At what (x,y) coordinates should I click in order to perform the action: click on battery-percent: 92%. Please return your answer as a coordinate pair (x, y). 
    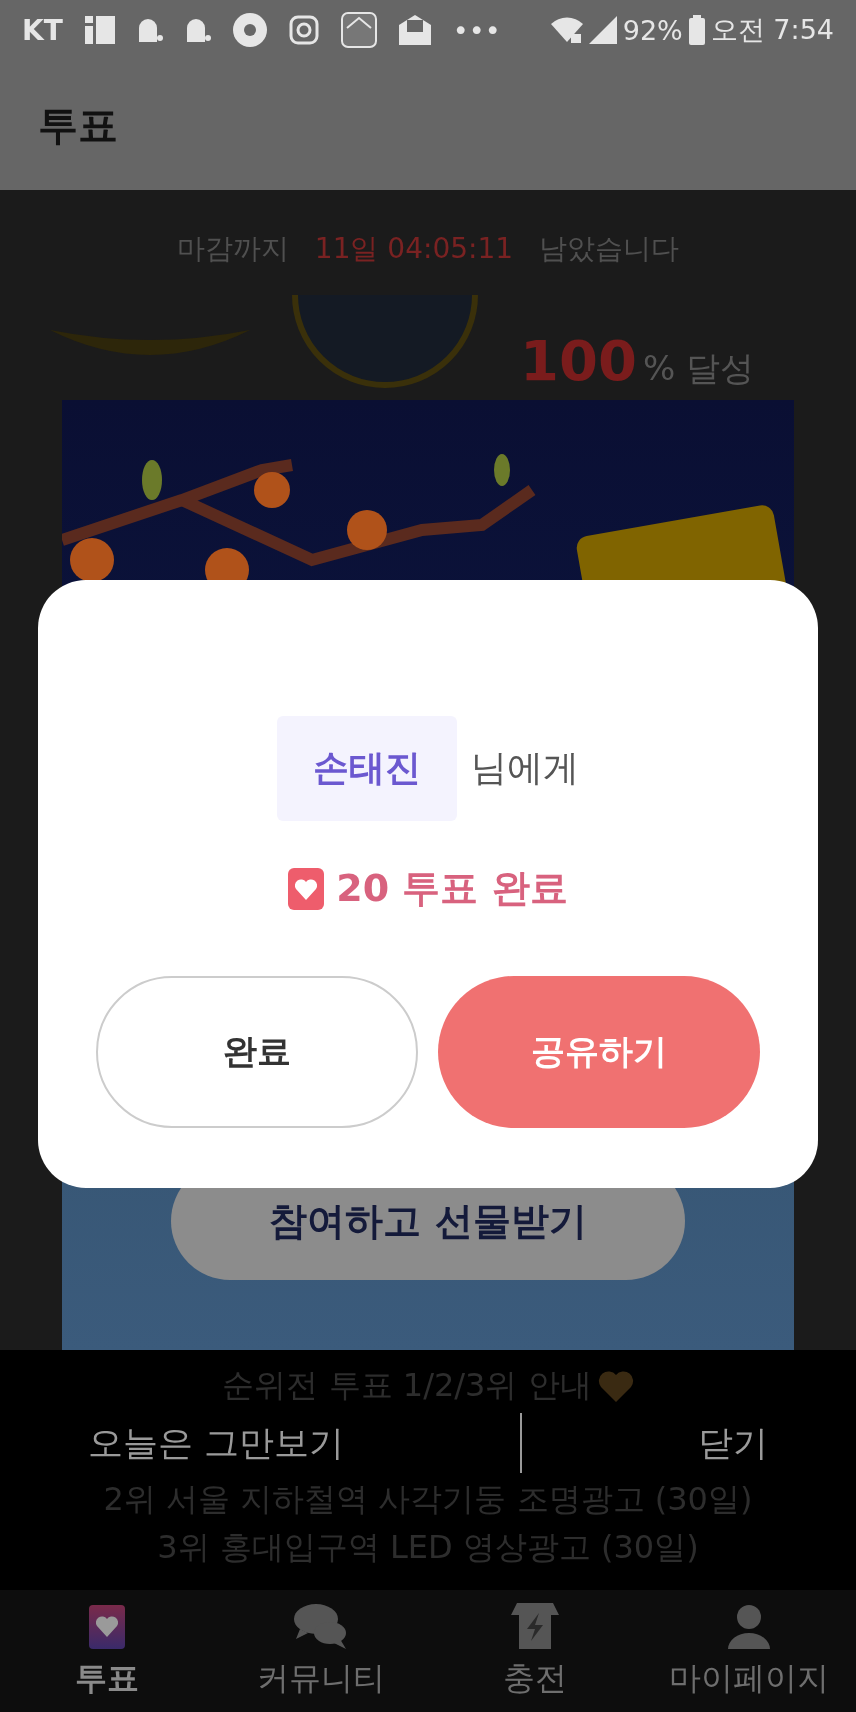
    Looking at the image, I should click on (652, 30).